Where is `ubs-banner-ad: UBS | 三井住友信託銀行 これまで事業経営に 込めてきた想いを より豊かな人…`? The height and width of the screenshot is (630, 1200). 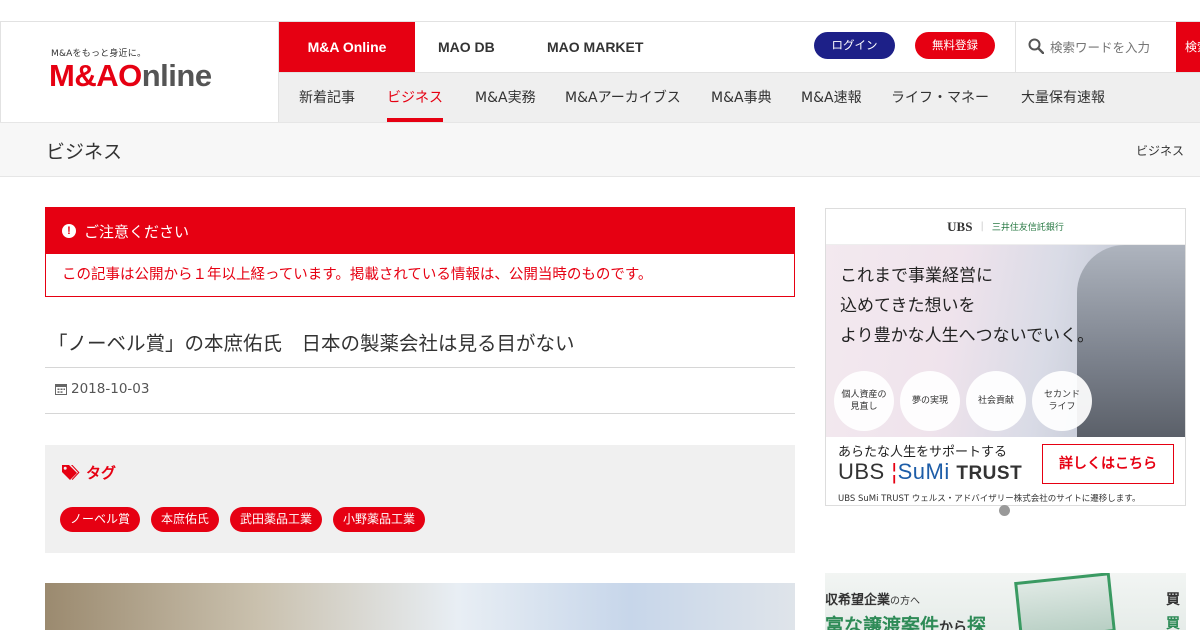 ubs-banner-ad: UBS | 三井住友信託銀行 これまで事業経営に 込めてきた想いを より豊かな人… is located at coordinates (1005, 357).